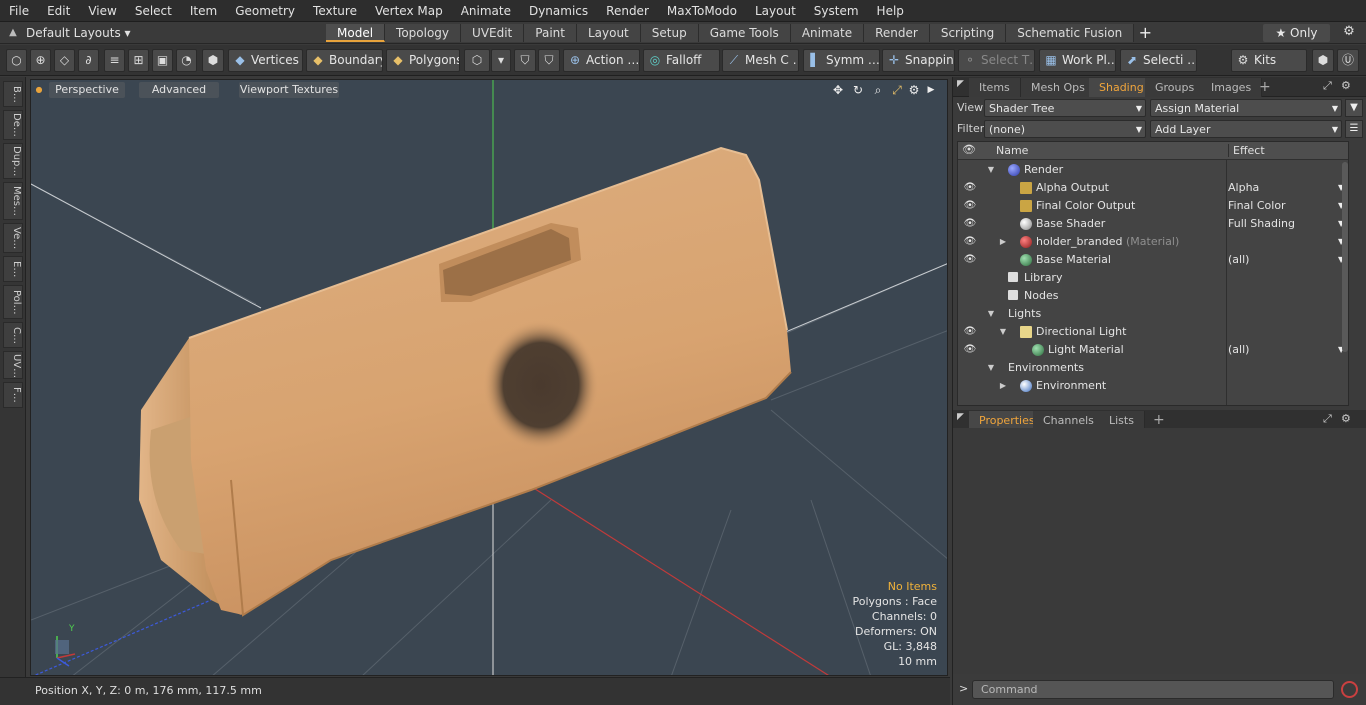 This screenshot has width=1366, height=705. Describe the element at coordinates (102, 11) in the screenshot. I see `menu-view: View` at that location.